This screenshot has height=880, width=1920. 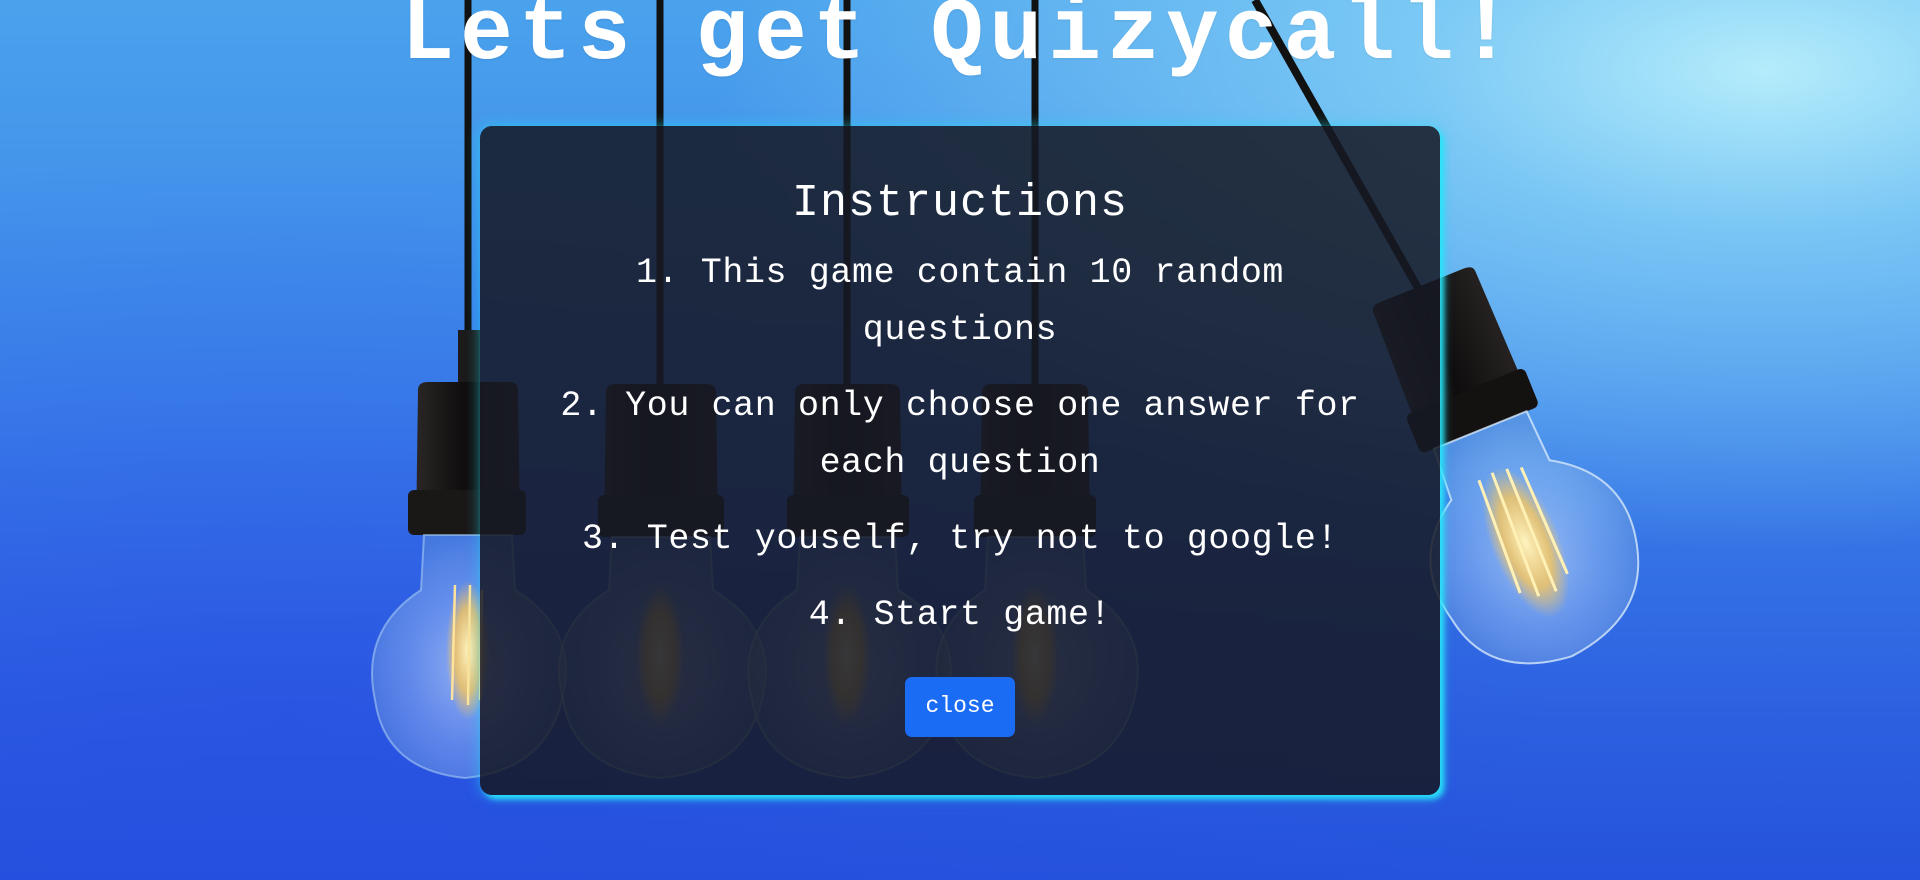 I want to click on page-title: Lets get Quizycall!, so click(x=960, y=42).